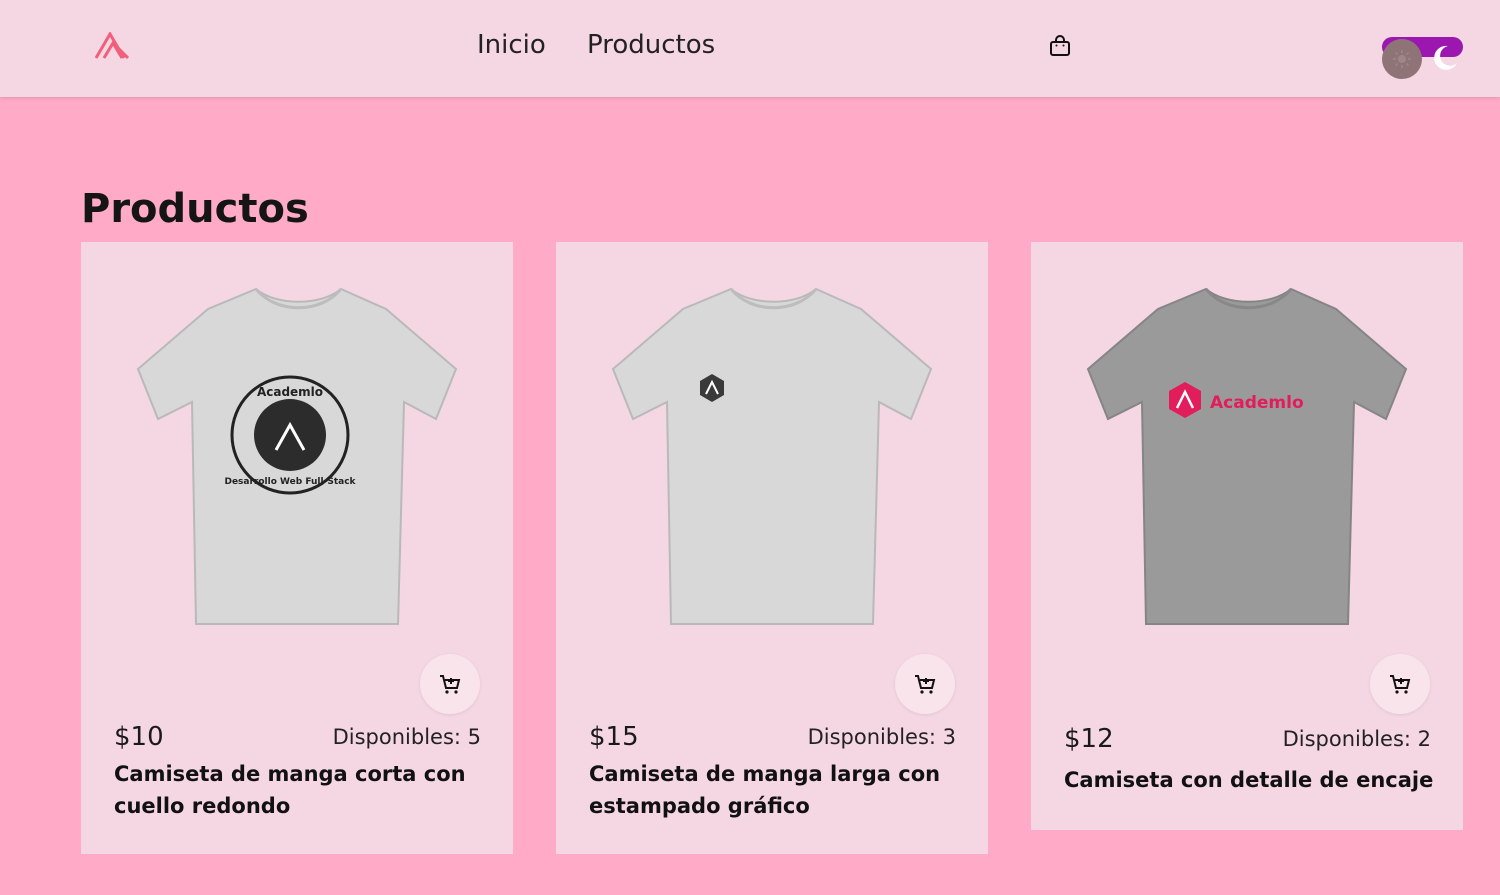 The image size is (1500, 895). What do you see at coordinates (1247, 456) in the screenshot?
I see `tshirt-image: Academlo` at bounding box center [1247, 456].